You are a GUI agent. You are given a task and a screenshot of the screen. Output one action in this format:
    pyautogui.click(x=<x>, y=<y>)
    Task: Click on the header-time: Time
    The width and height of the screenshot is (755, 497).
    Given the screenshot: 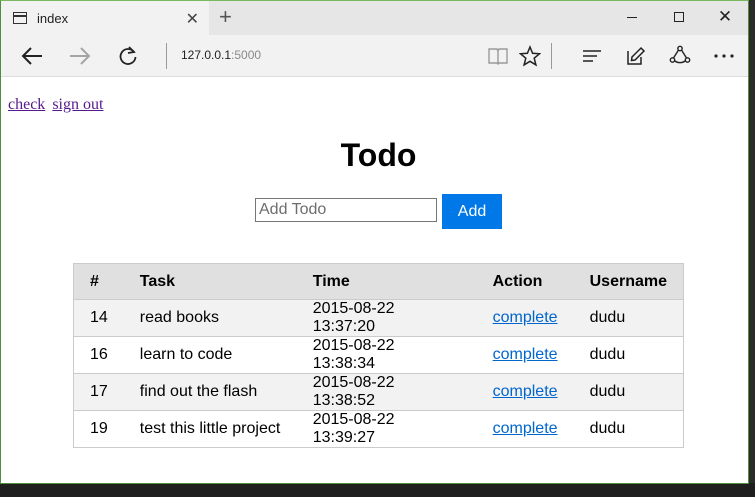 What is the action you would take?
    pyautogui.click(x=386, y=281)
    